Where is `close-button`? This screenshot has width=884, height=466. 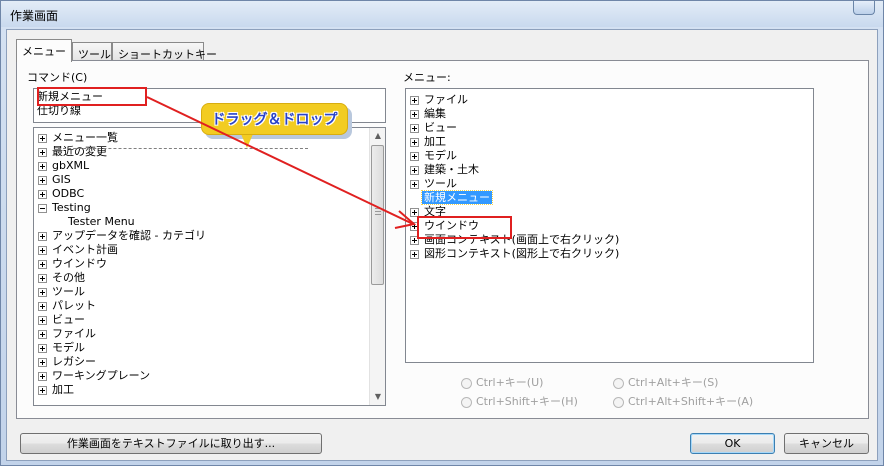 close-button is located at coordinates (864, 8).